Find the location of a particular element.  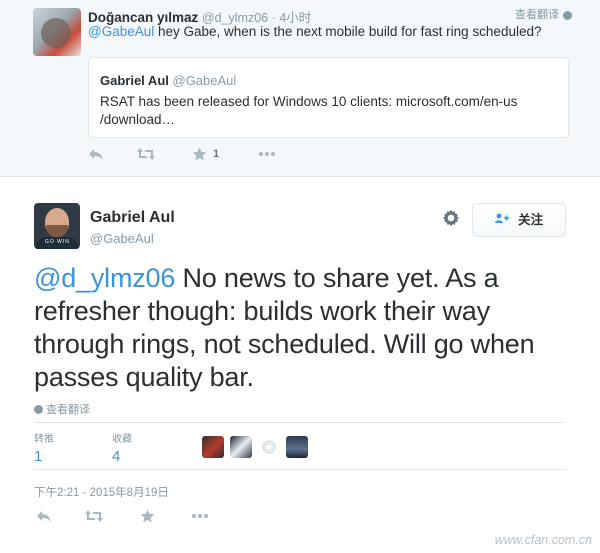

mention-link: @GabeAul is located at coordinates (121, 31).